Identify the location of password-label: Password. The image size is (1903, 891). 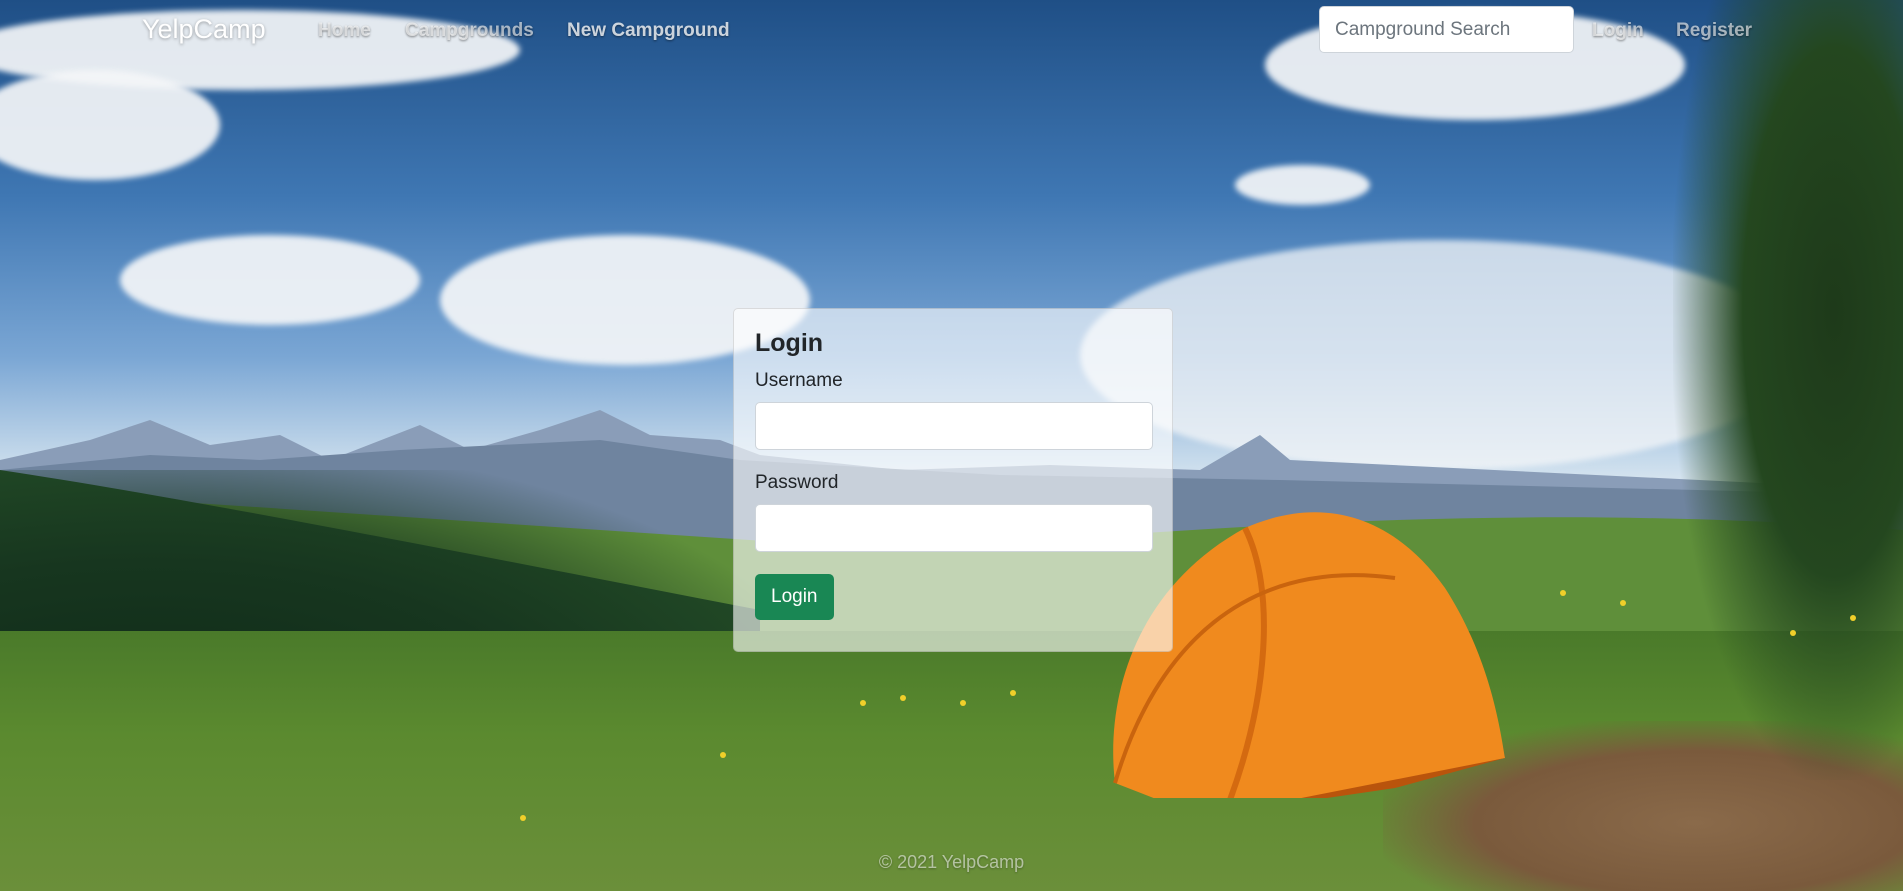
(797, 482).